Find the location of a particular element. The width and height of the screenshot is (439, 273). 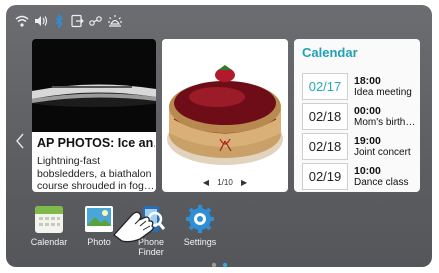

calendar-event: 02/17 18:00 Idea meeting is located at coordinates (360, 86).